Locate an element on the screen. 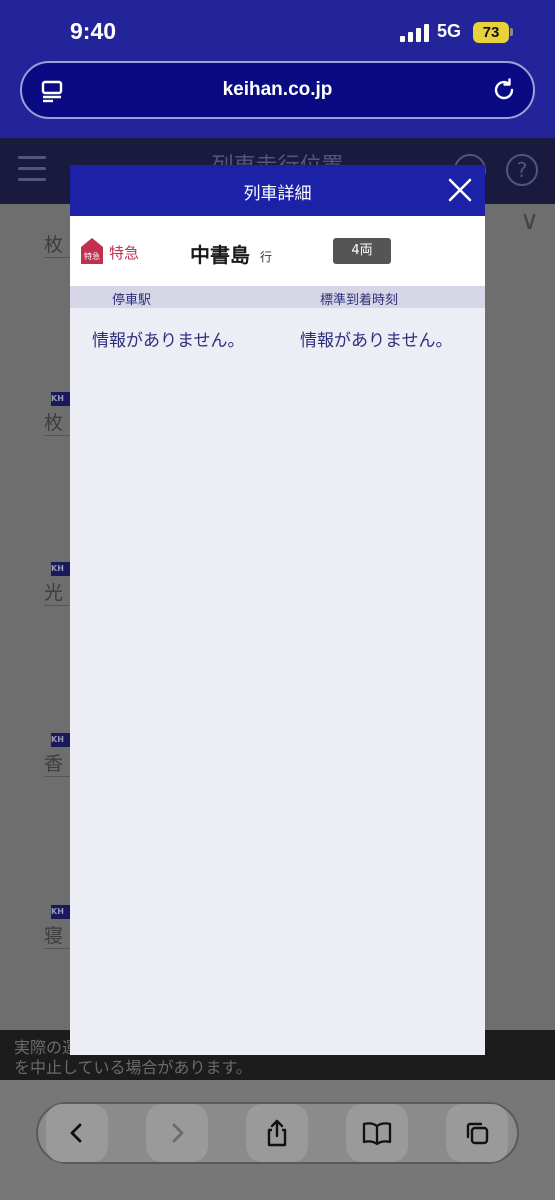 The width and height of the screenshot is (555, 1200). limited-express-badge-icon: 特急 is located at coordinates (92, 251).